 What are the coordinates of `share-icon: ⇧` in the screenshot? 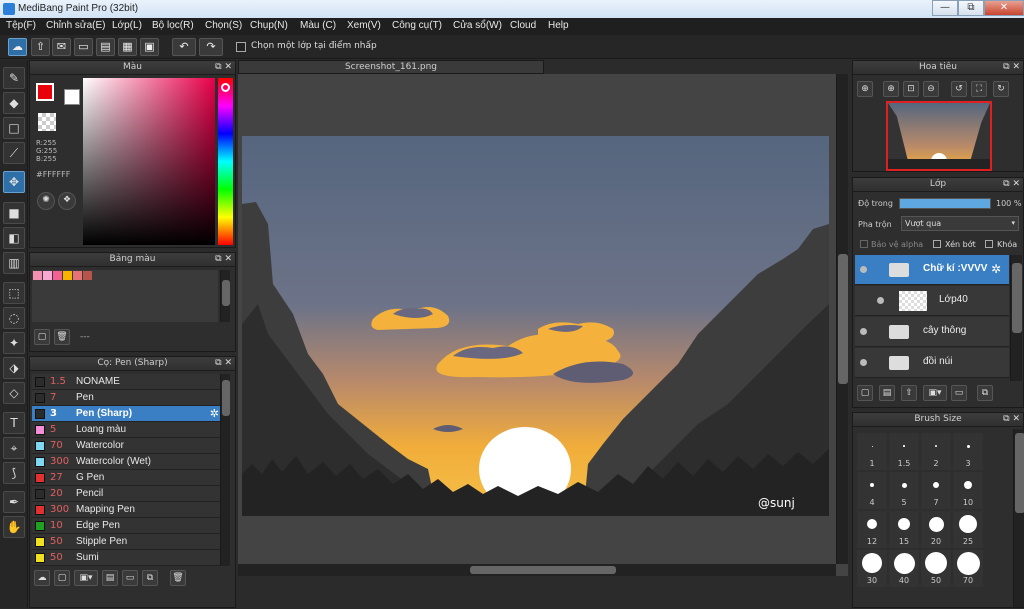 It's located at (40, 47).